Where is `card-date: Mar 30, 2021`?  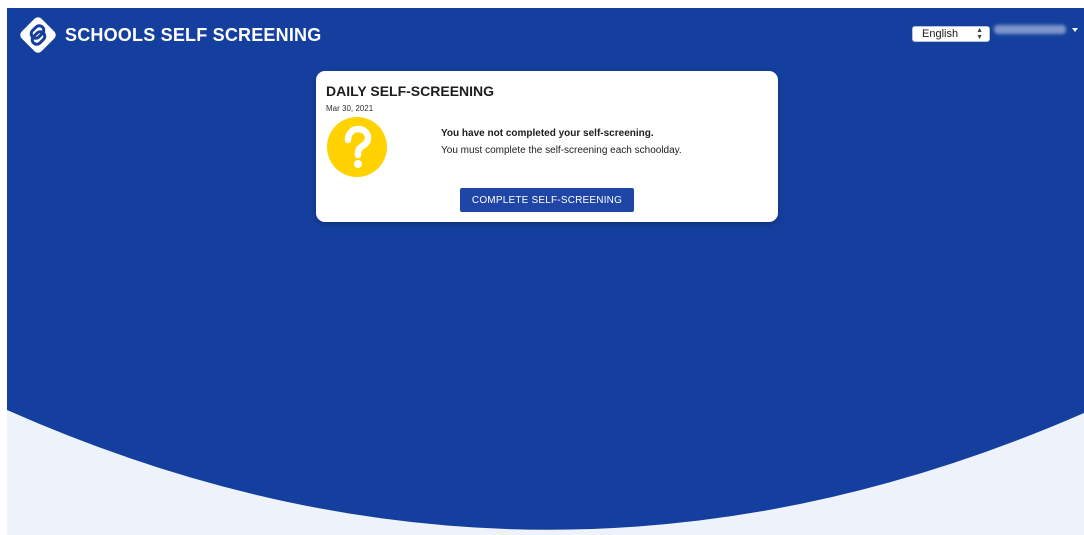 card-date: Mar 30, 2021 is located at coordinates (350, 108).